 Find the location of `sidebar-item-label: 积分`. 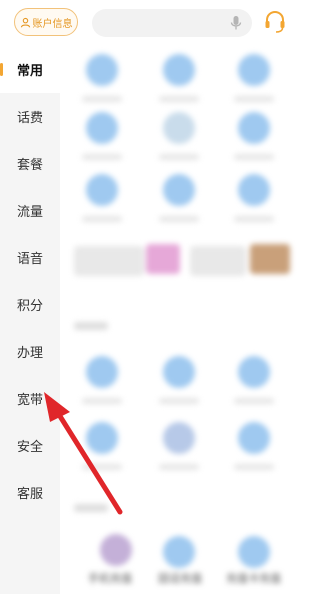

sidebar-item-label: 积分 is located at coordinates (30, 306).